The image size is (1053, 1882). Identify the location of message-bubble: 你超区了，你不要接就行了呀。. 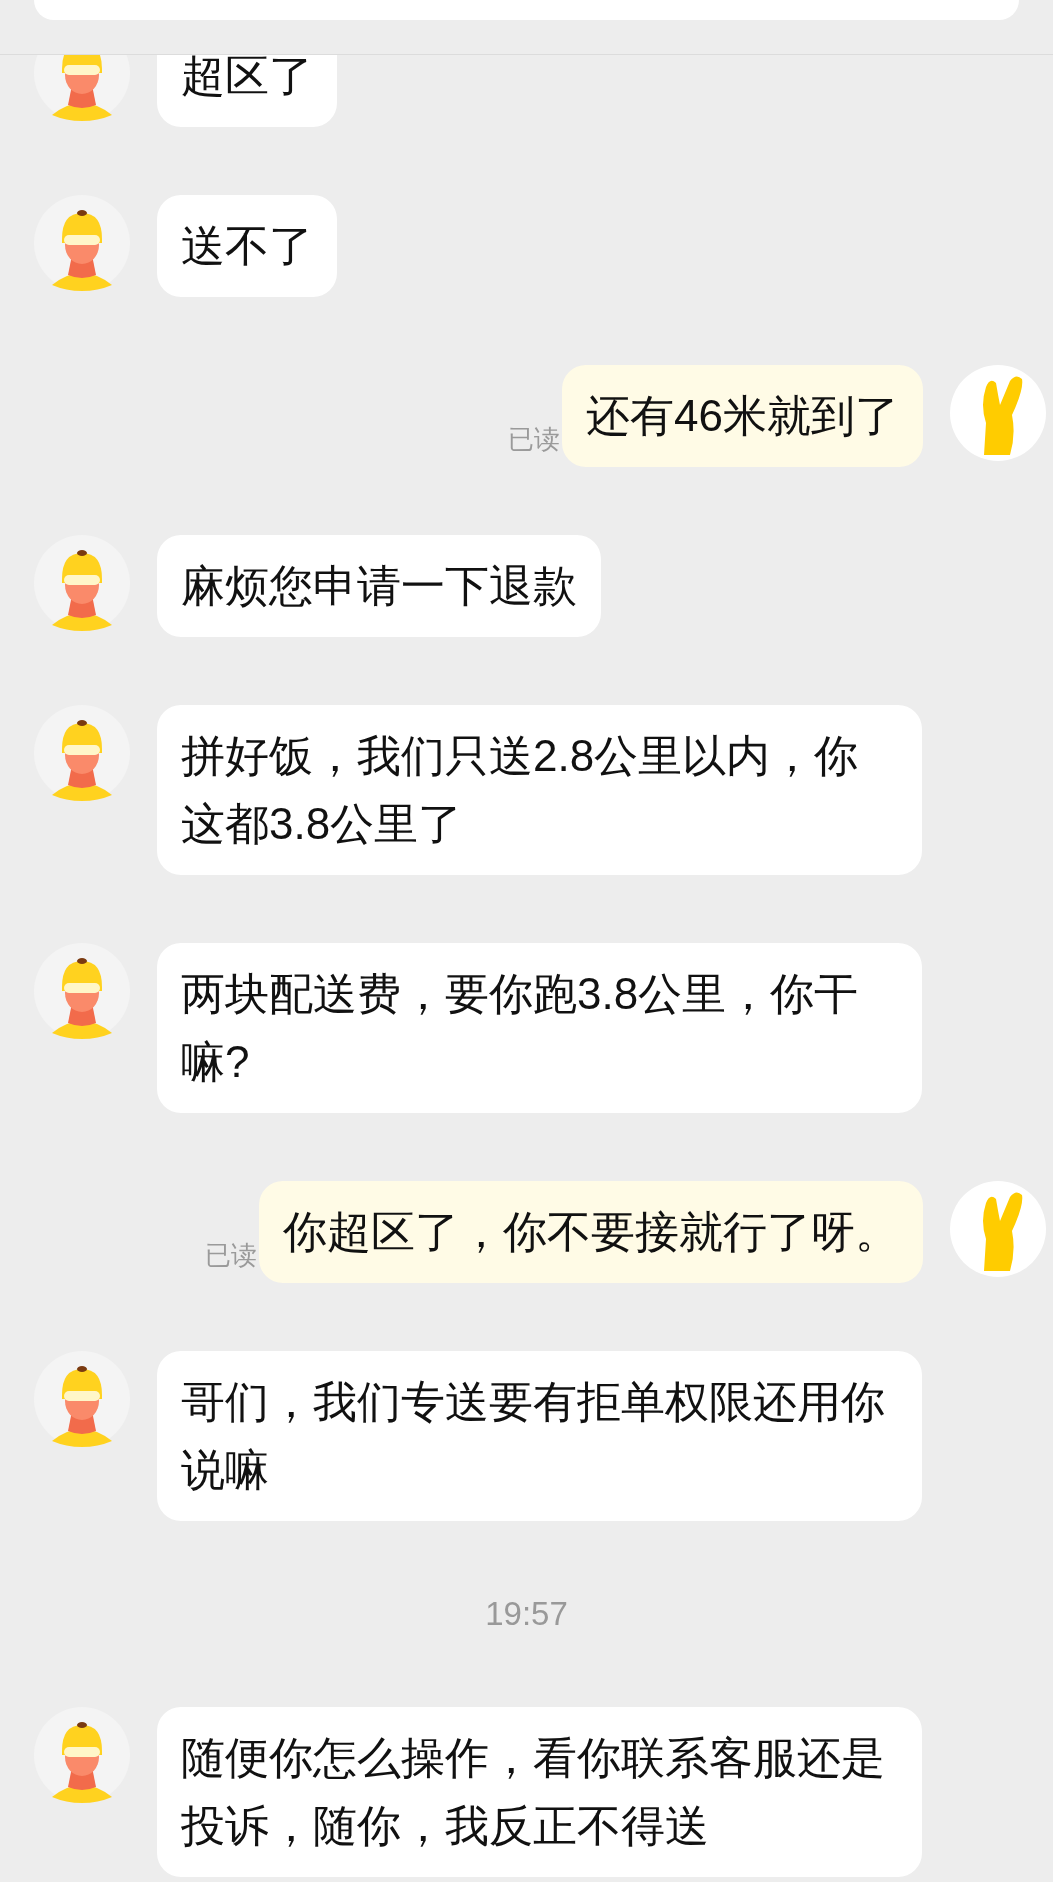
(591, 1232).